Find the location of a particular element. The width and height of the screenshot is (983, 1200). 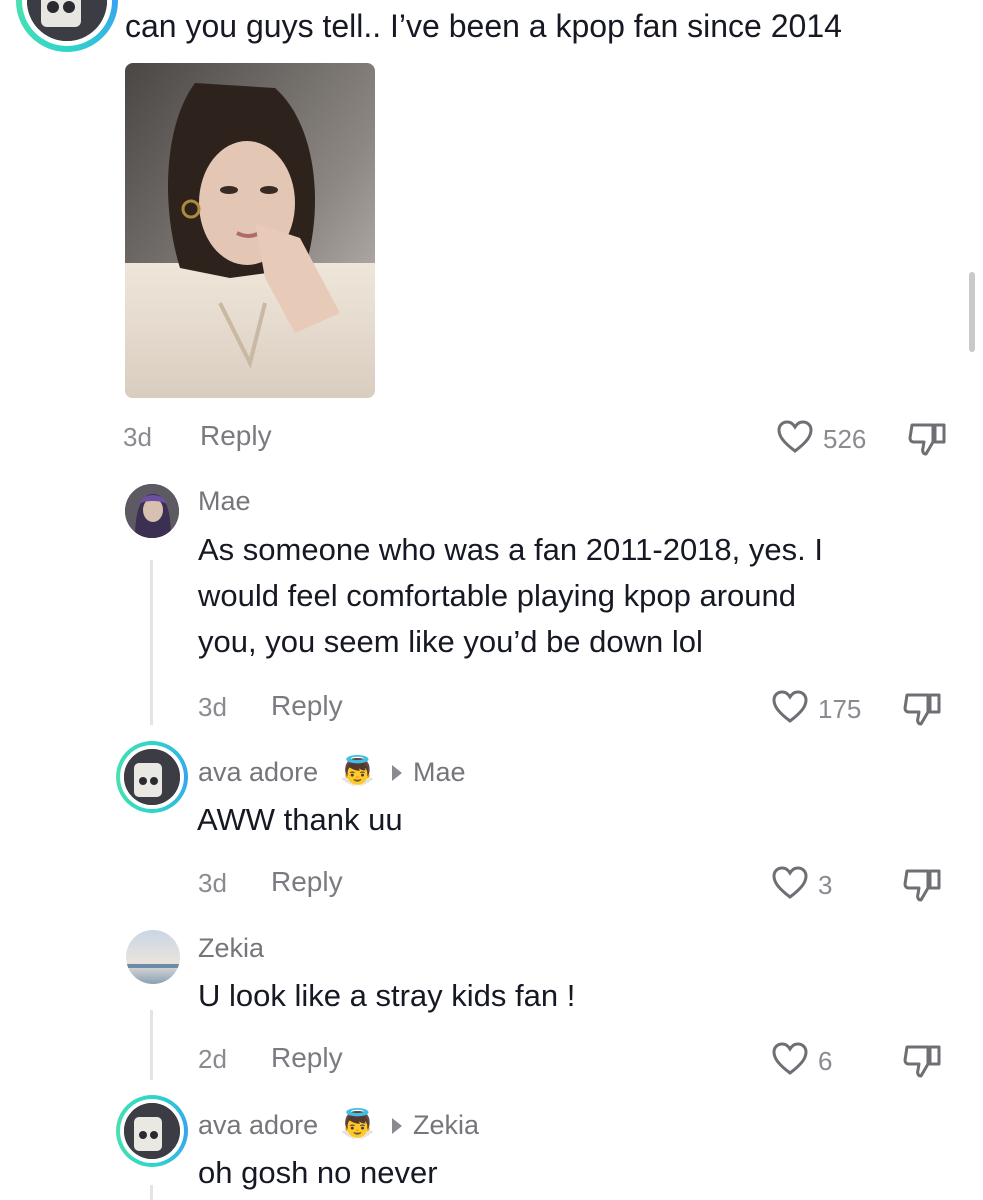

like-count: 526 is located at coordinates (845, 439).